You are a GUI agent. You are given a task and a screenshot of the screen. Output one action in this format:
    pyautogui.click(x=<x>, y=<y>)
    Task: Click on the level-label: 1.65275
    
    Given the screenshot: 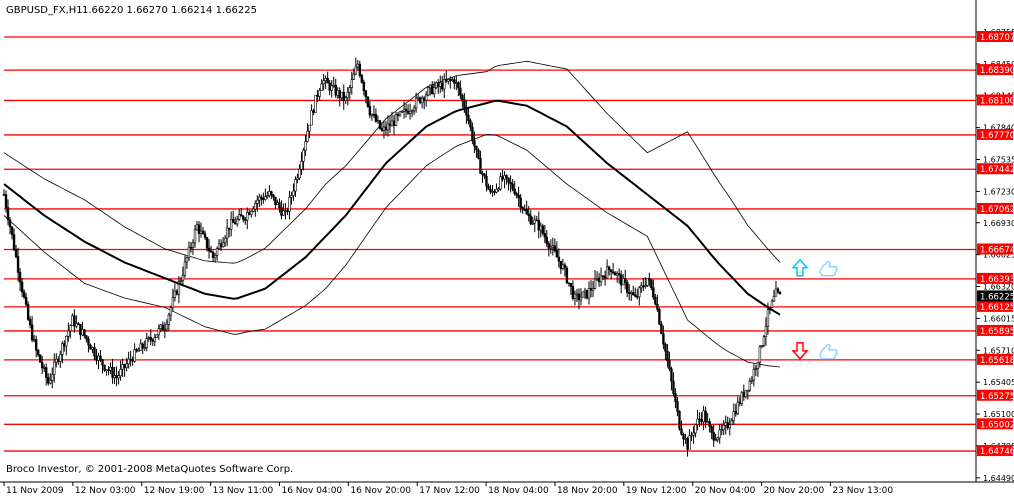 What is the action you would take?
    pyautogui.click(x=997, y=397)
    